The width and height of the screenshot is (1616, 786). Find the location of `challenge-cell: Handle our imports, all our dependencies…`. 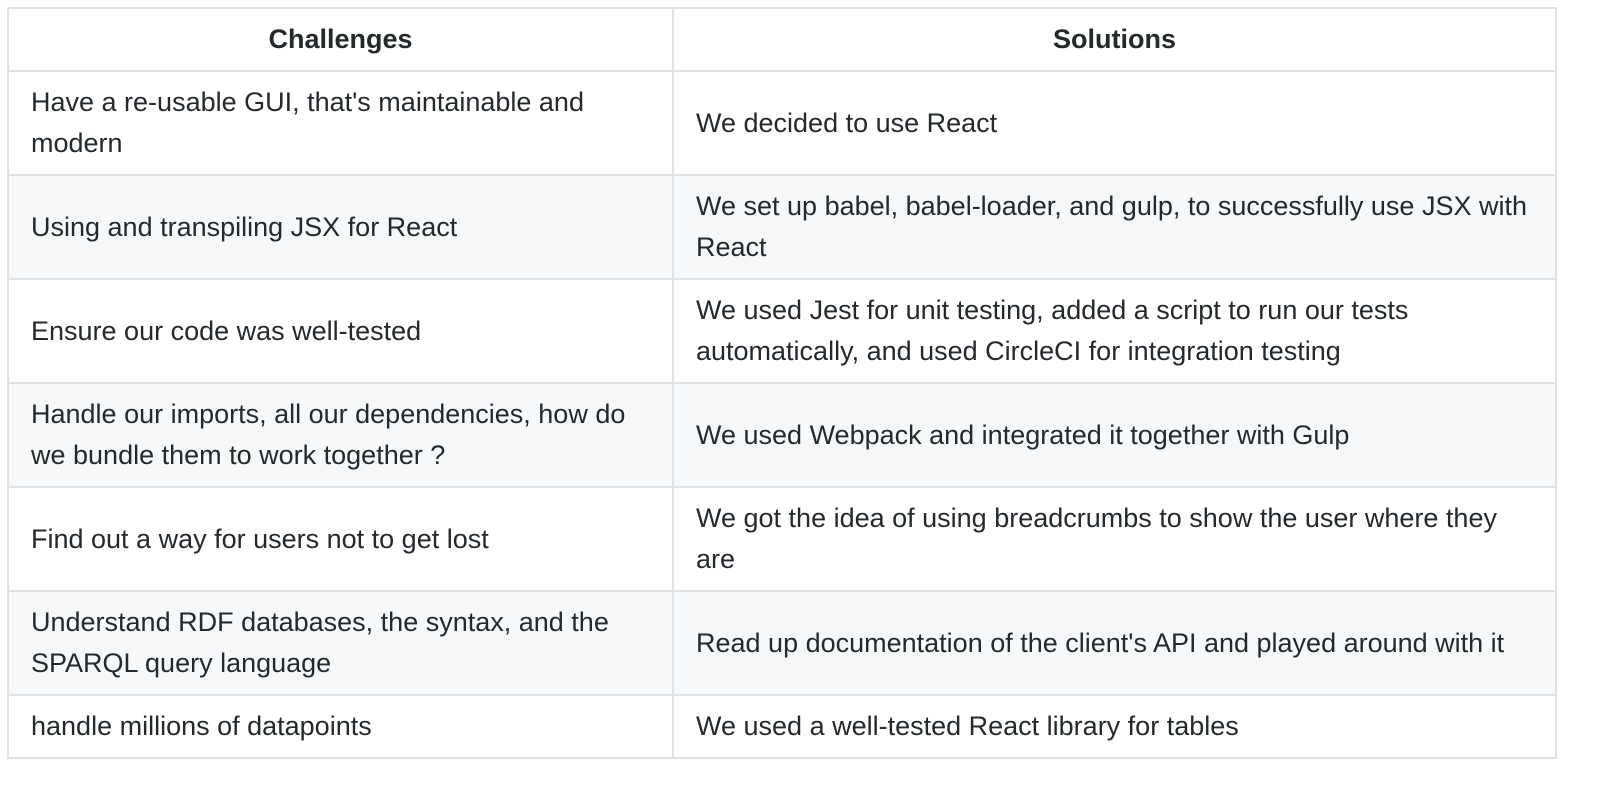

challenge-cell: Handle our imports, all our dependencies… is located at coordinates (340, 435).